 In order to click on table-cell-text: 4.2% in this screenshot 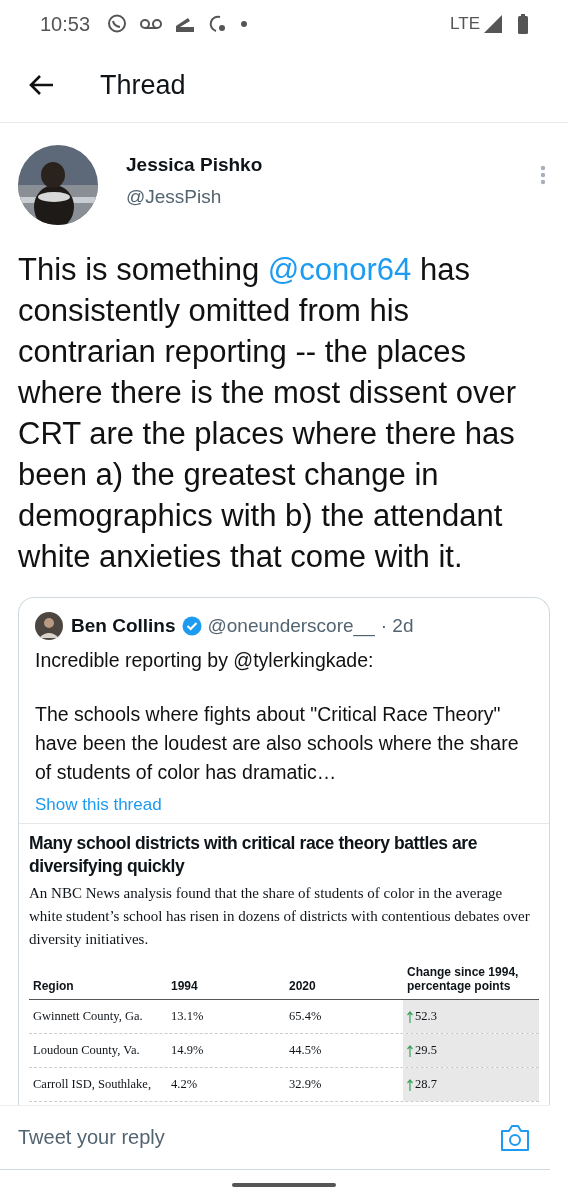, I will do `click(184, 1084)`.